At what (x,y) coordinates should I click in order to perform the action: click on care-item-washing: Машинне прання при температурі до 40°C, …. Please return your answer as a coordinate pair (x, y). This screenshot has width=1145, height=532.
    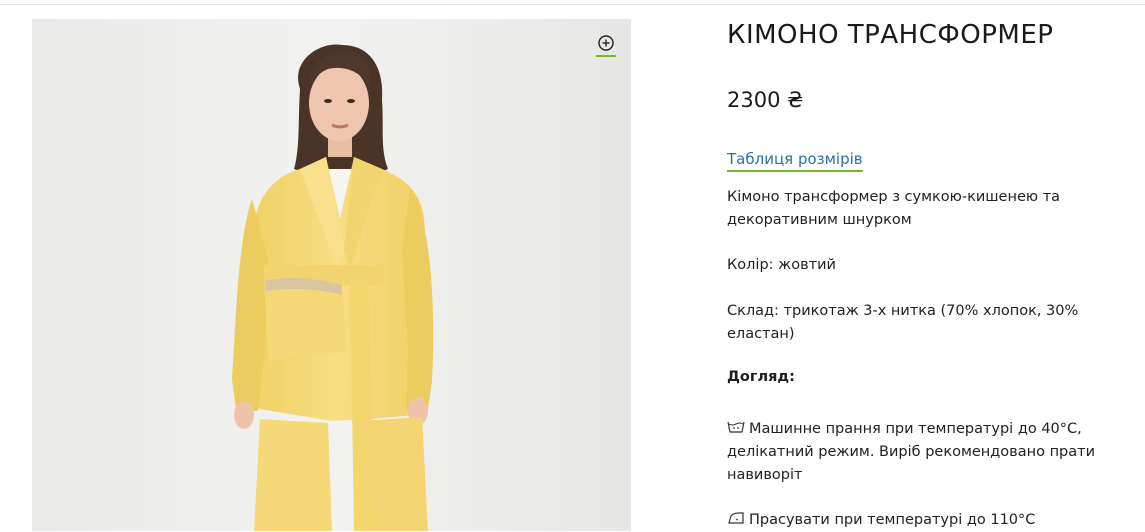
    Looking at the image, I should click on (917, 452).